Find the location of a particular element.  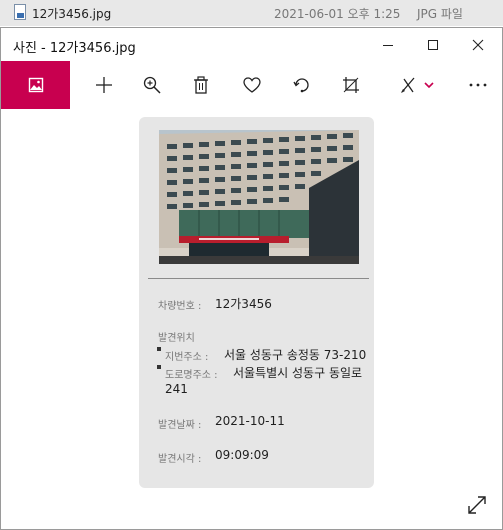

rotate-button is located at coordinates (302, 85).